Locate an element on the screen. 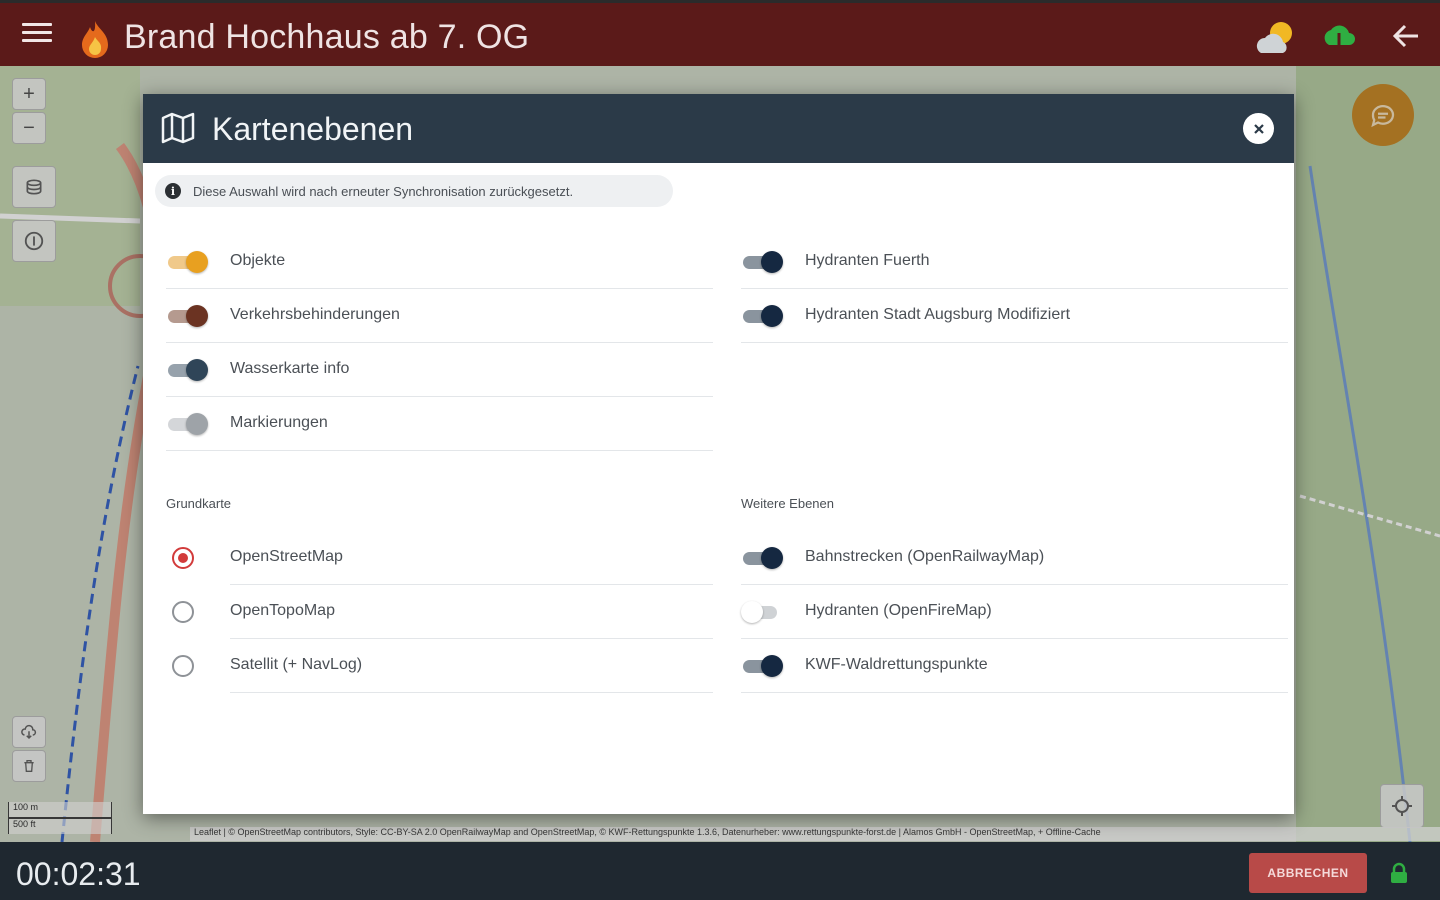 The width and height of the screenshot is (1440, 900). layer-row-hydranten-fuerth: Hydranten Fuerth is located at coordinates (1014, 262).